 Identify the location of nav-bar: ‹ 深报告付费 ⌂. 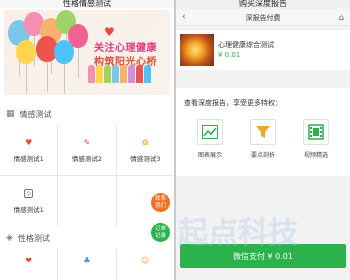
(263, 18).